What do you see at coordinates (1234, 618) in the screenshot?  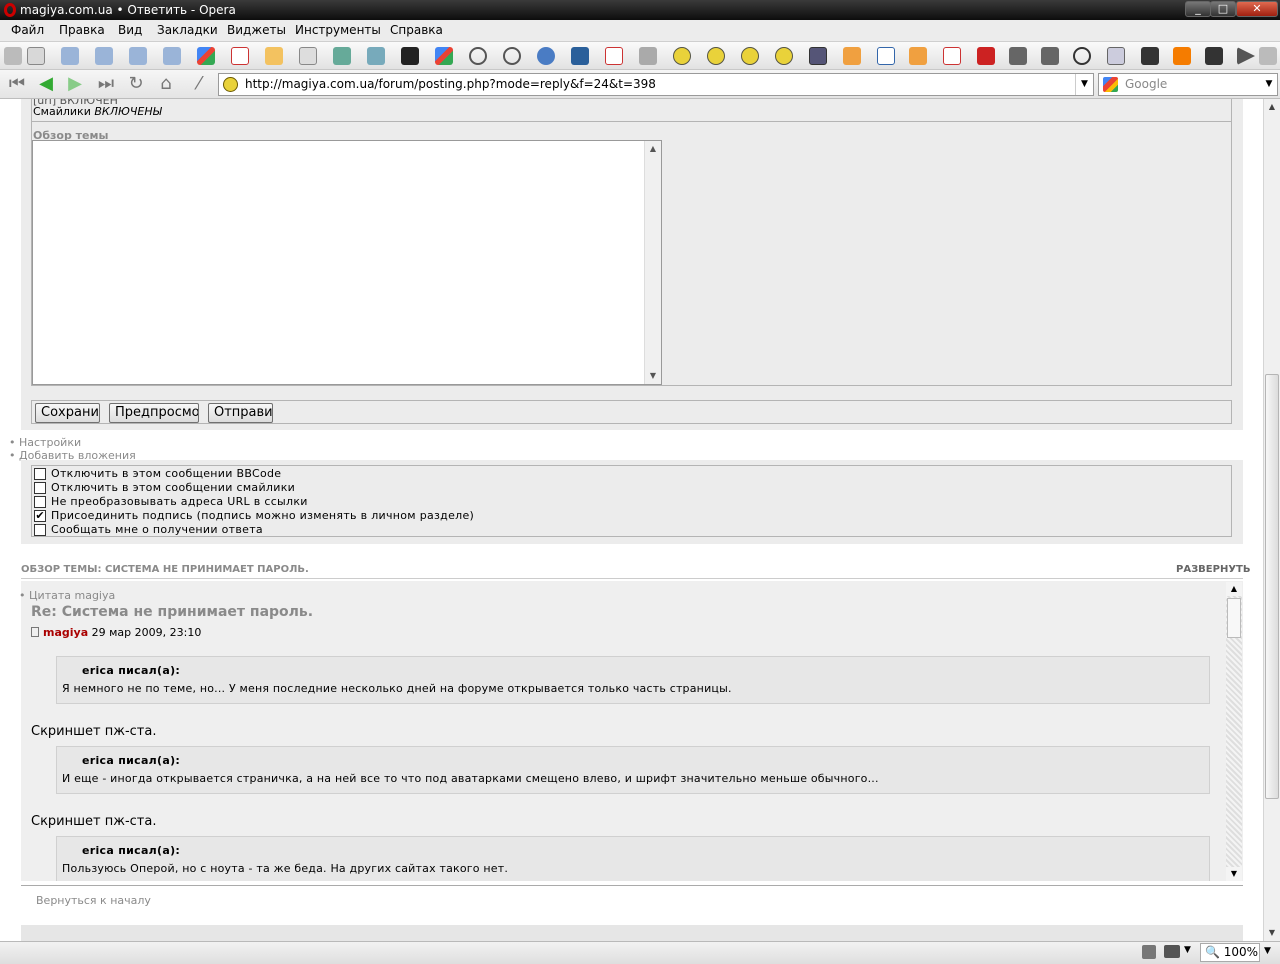 I see `review-scroll-thumb` at bounding box center [1234, 618].